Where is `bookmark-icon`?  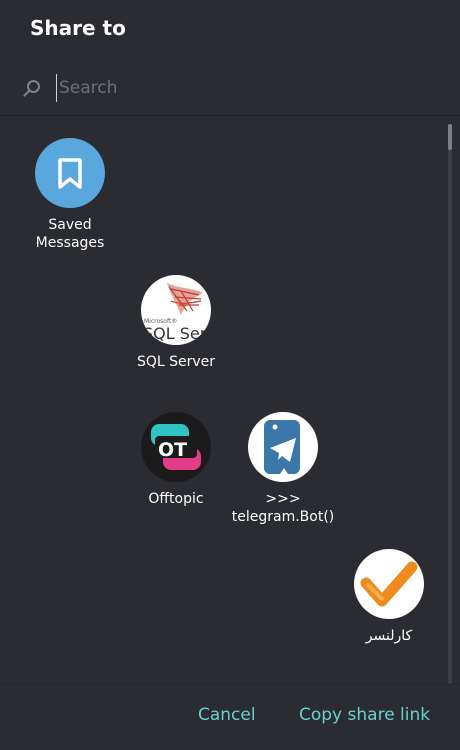
bookmark-icon is located at coordinates (70, 173).